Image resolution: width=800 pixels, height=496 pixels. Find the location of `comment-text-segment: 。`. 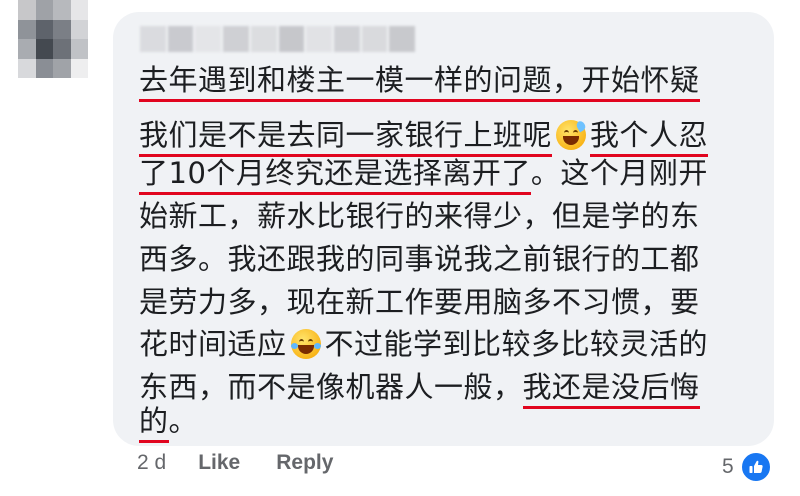

comment-text-segment: 。 is located at coordinates (183, 421).